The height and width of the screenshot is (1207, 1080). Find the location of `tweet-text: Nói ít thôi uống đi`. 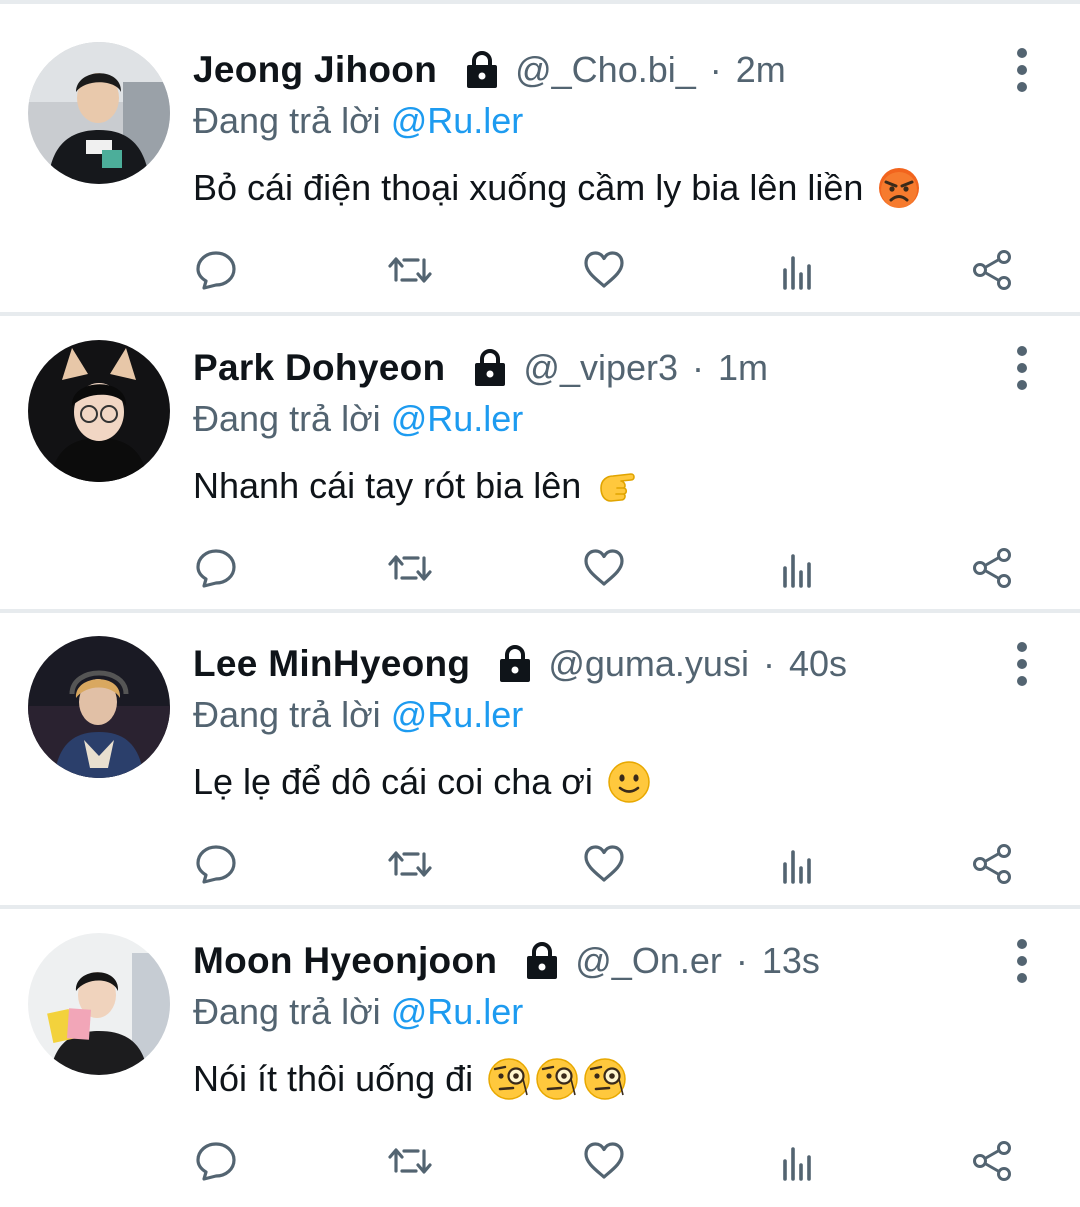

tweet-text: Nói ít thôi uống đi is located at coordinates (410, 1079).